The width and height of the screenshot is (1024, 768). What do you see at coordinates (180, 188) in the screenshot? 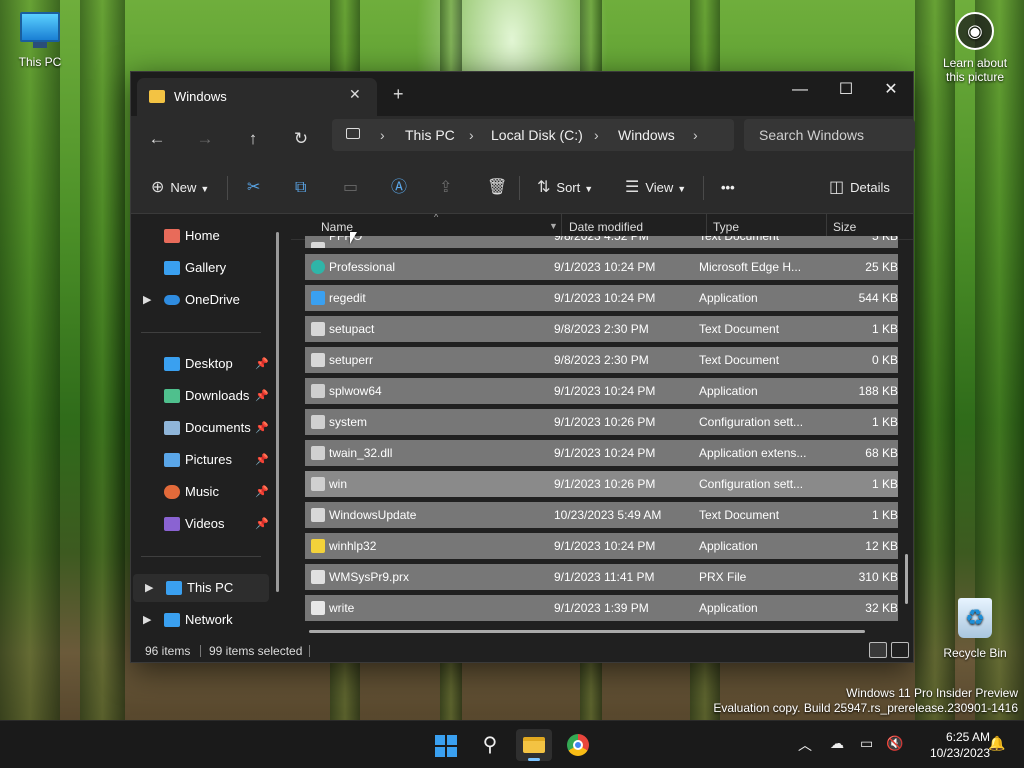
I see `new-button: ⊕ New ▼` at bounding box center [180, 188].